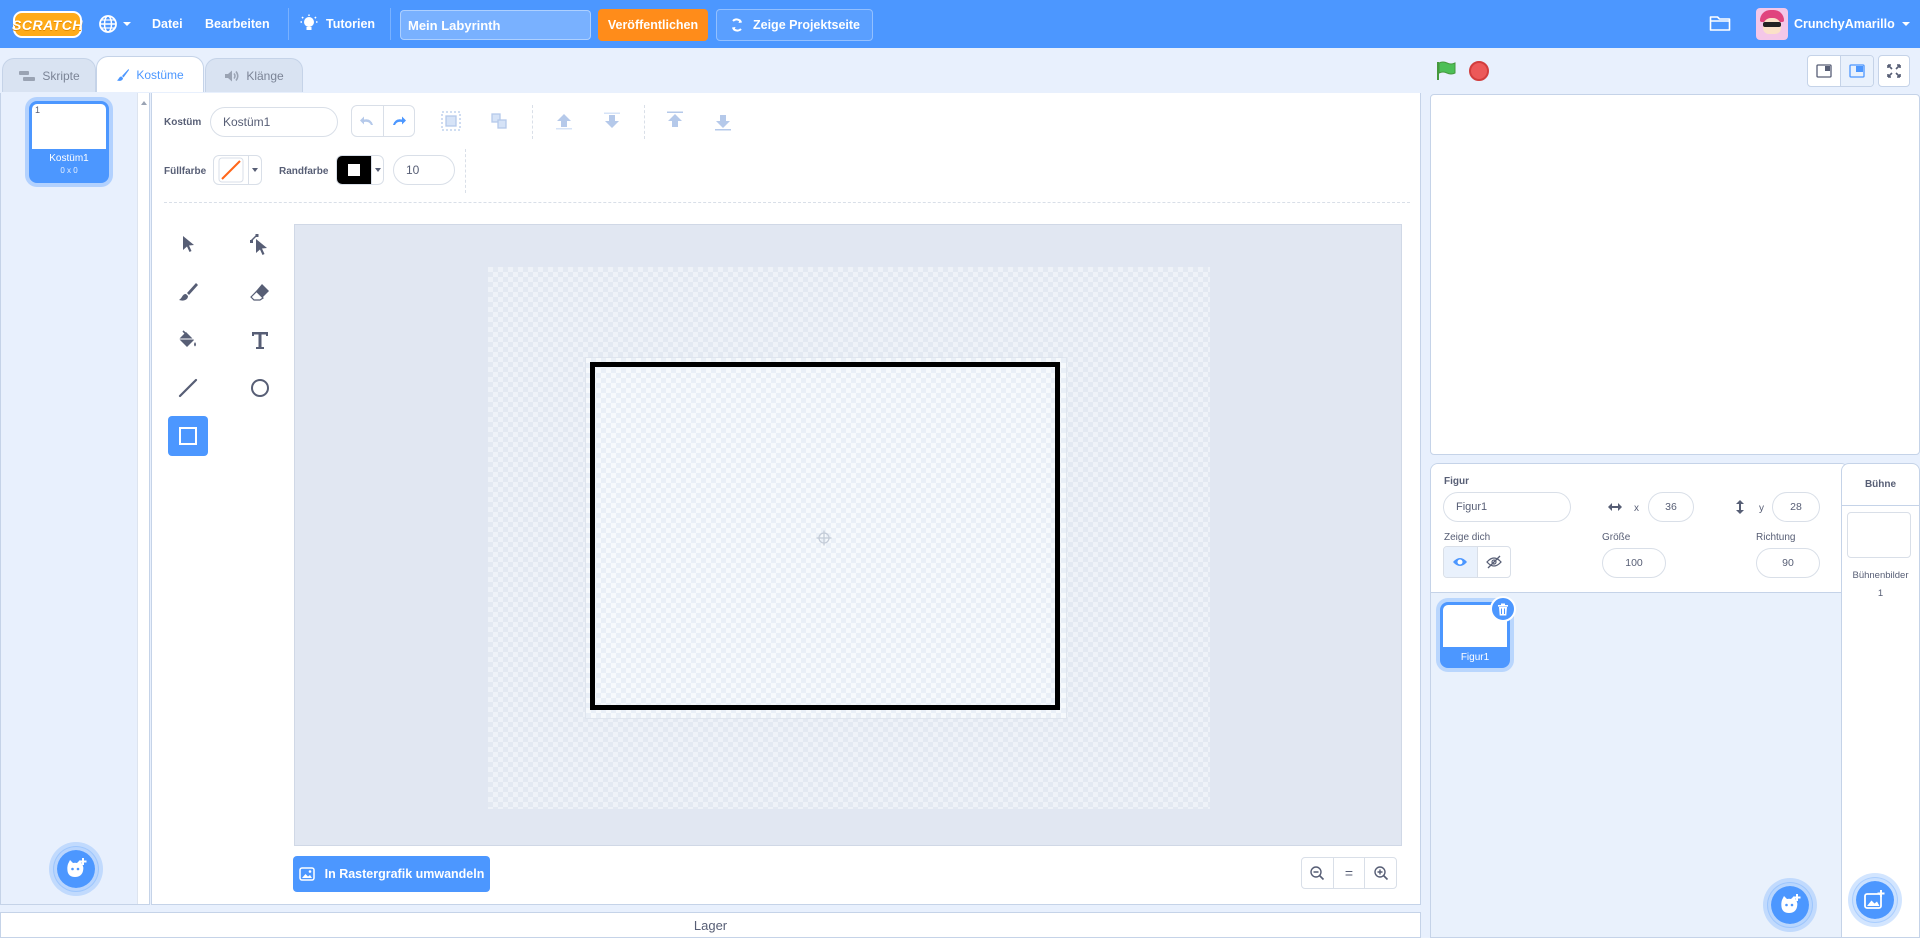 The image size is (1920, 938). What do you see at coordinates (612, 121) in the screenshot?
I see `backward-button` at bounding box center [612, 121].